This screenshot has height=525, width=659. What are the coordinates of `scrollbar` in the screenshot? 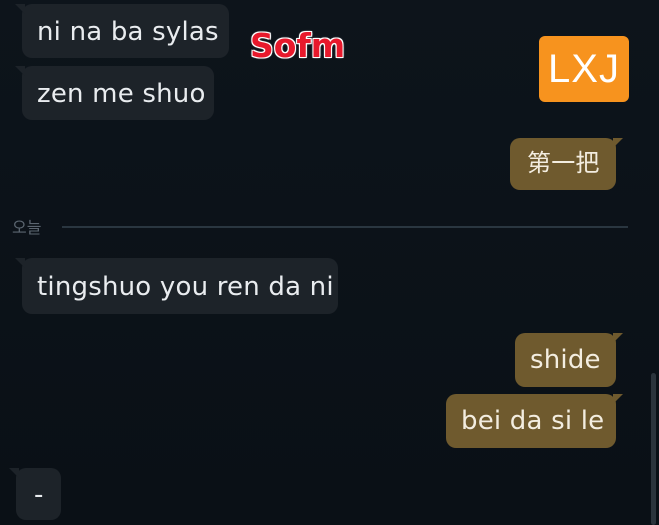 It's located at (653, 449).